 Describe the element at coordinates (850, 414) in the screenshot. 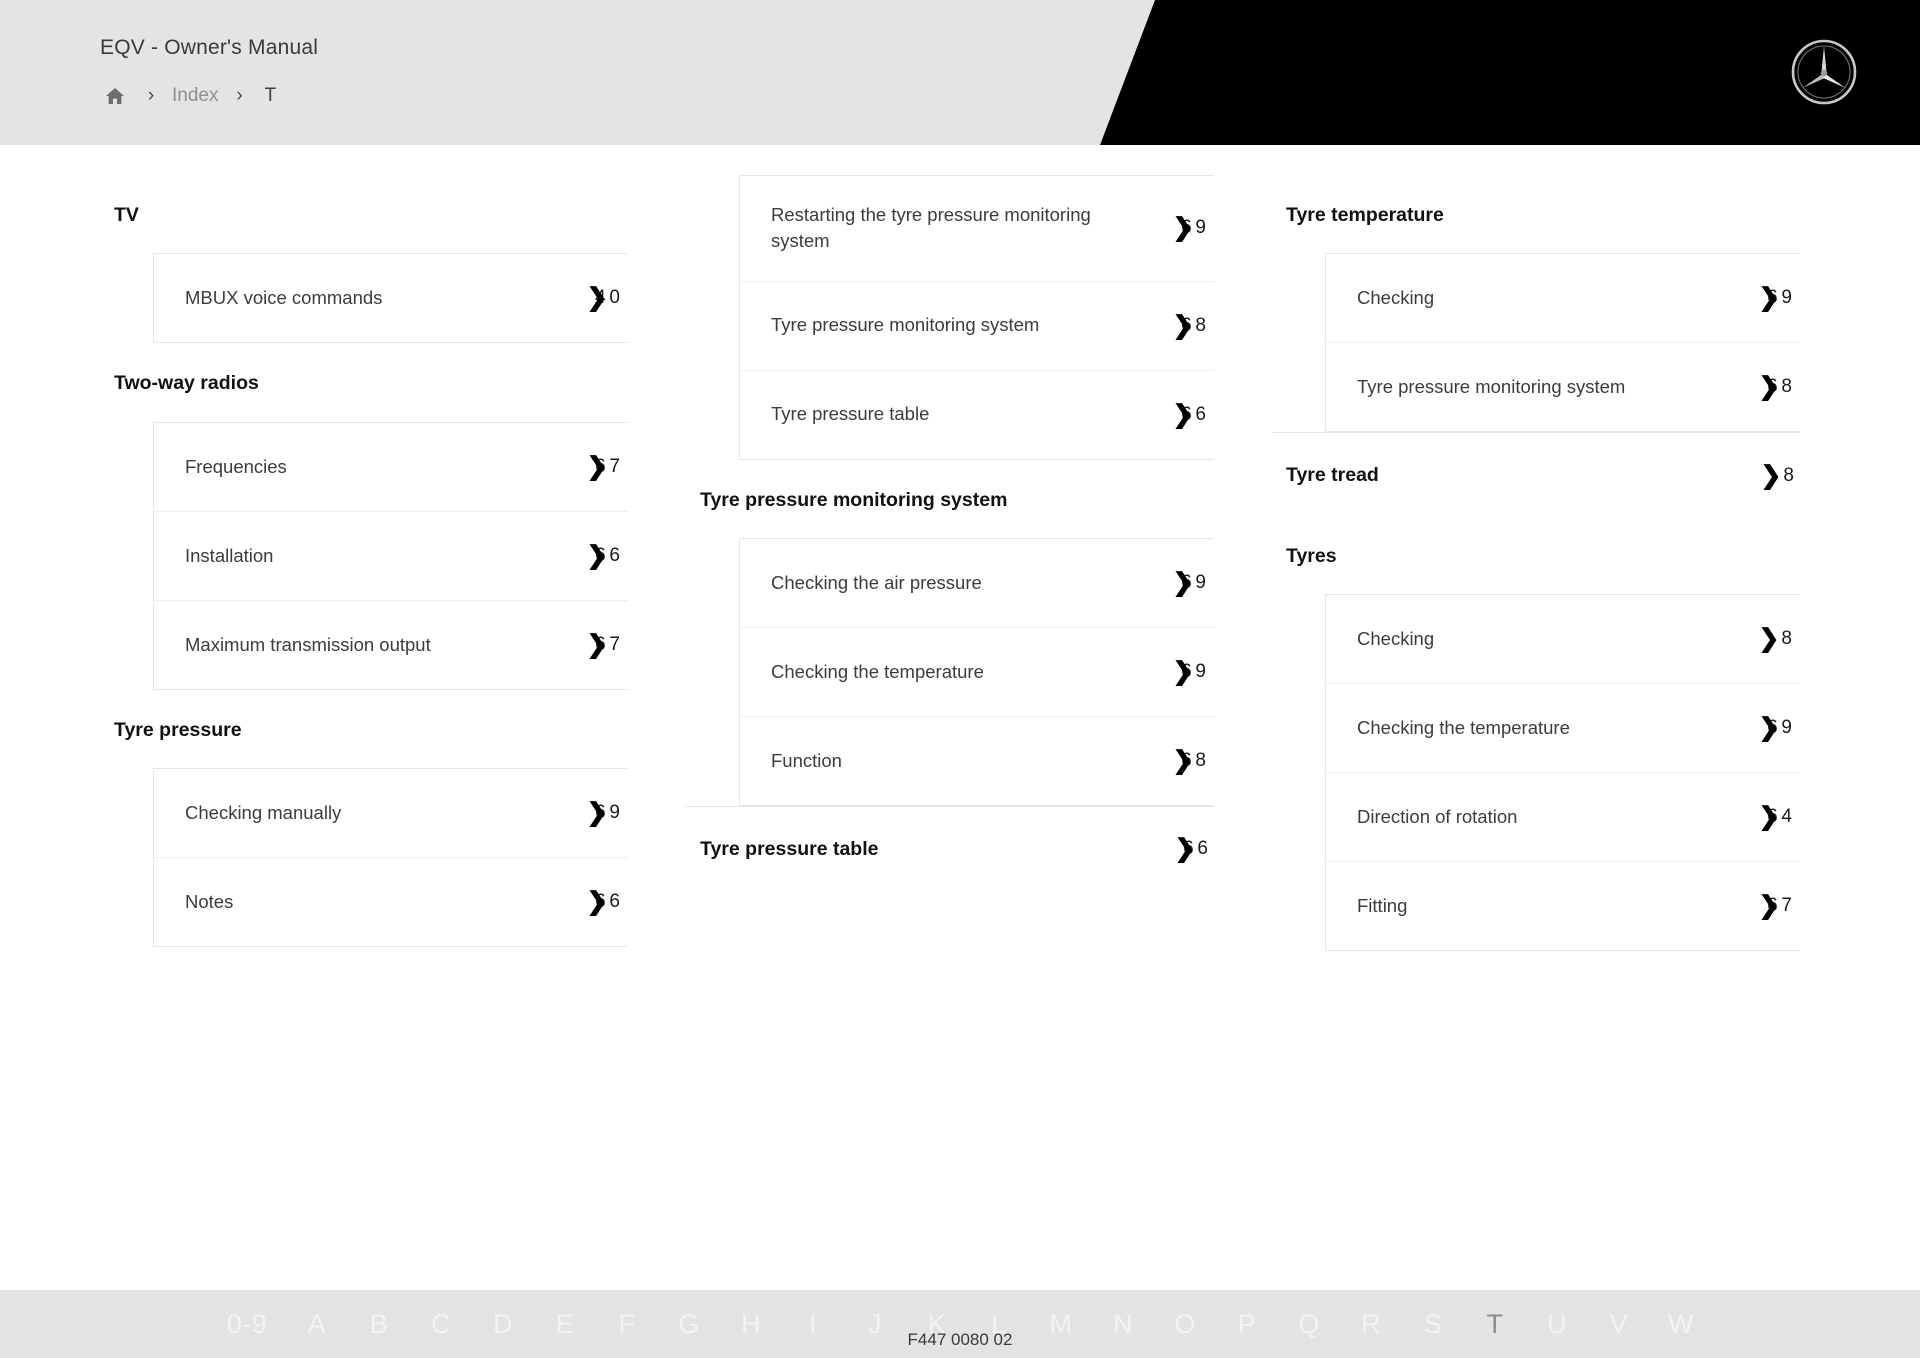

I see `index-entry-label: Tyre pressure table` at that location.